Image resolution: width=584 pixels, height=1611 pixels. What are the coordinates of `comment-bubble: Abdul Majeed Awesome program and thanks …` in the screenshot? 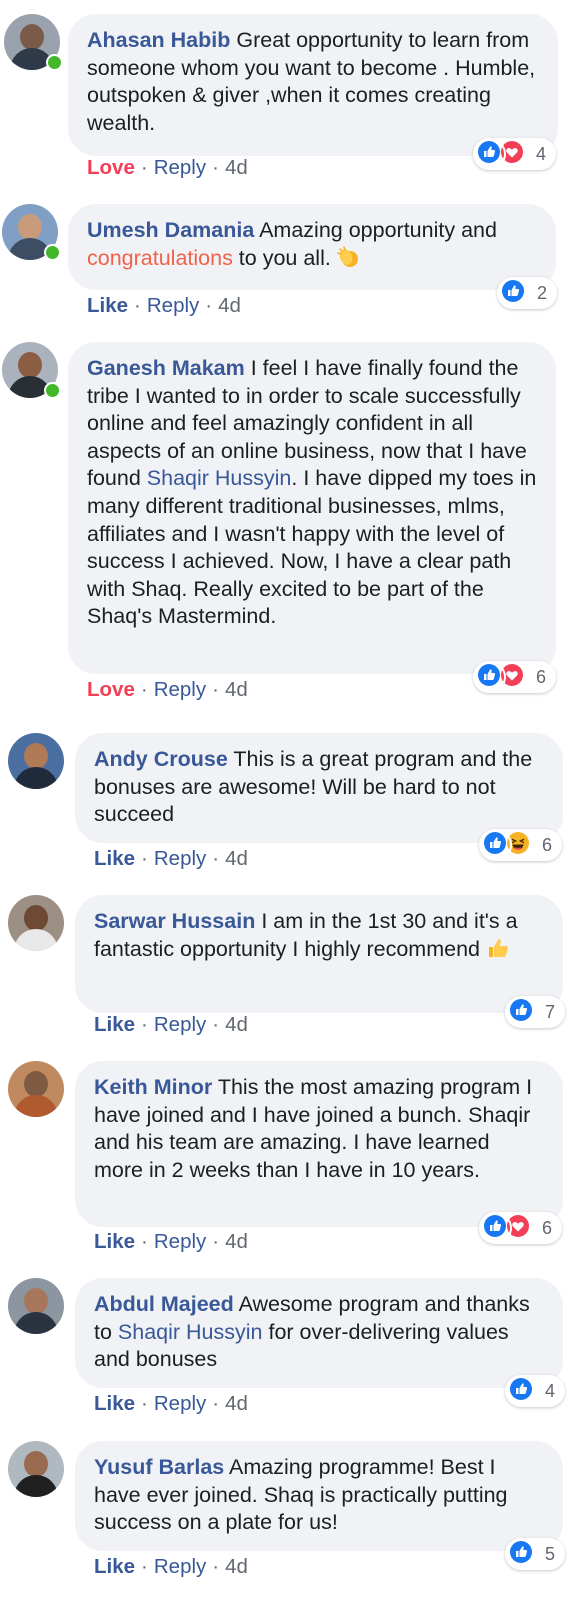 It's located at (319, 1333).